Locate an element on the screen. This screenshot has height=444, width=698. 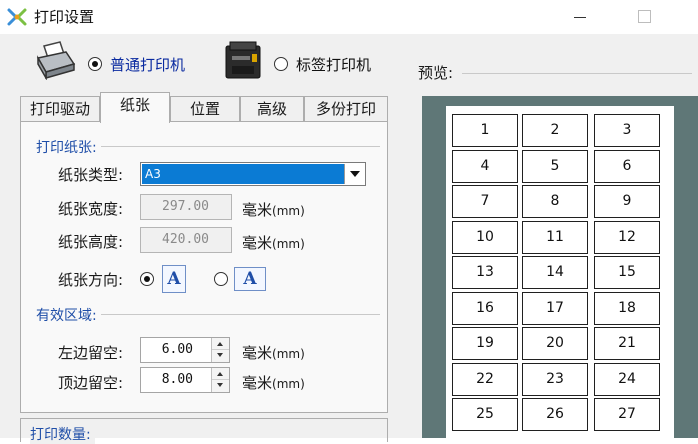
paper-type-value: A3 is located at coordinates (243, 174).